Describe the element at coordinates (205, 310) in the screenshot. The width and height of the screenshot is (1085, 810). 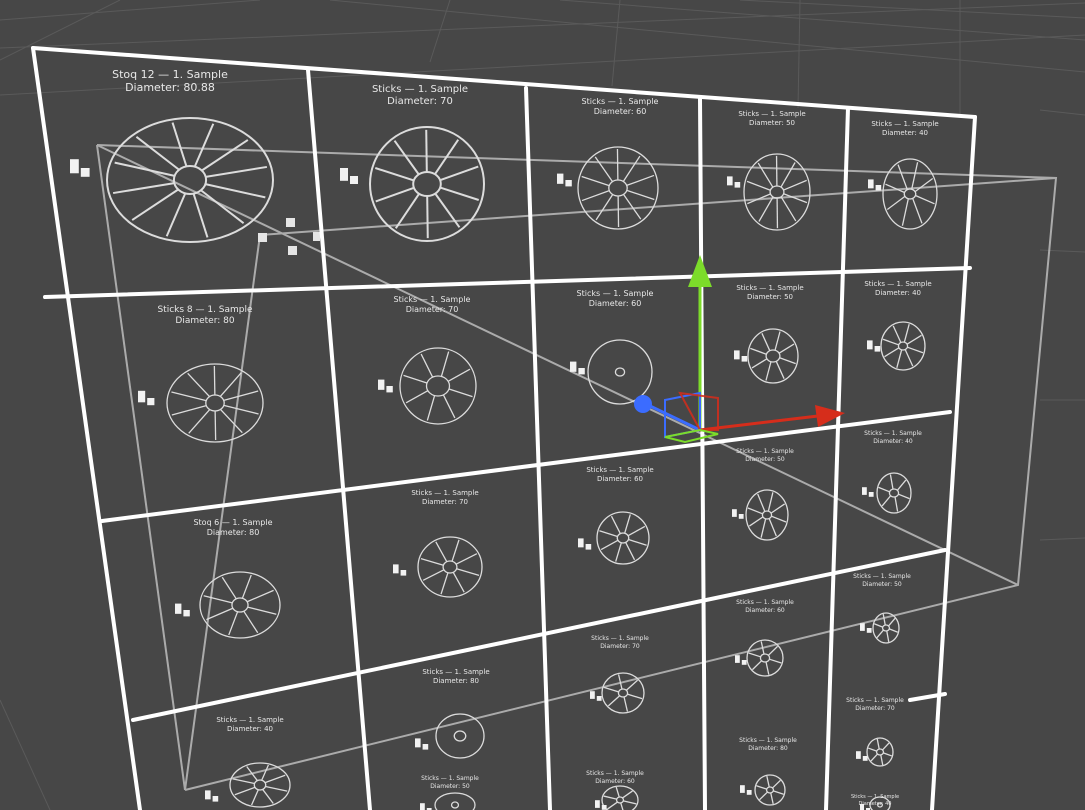
I see `cell-title: Sticks 8 — 1. Sample` at that location.